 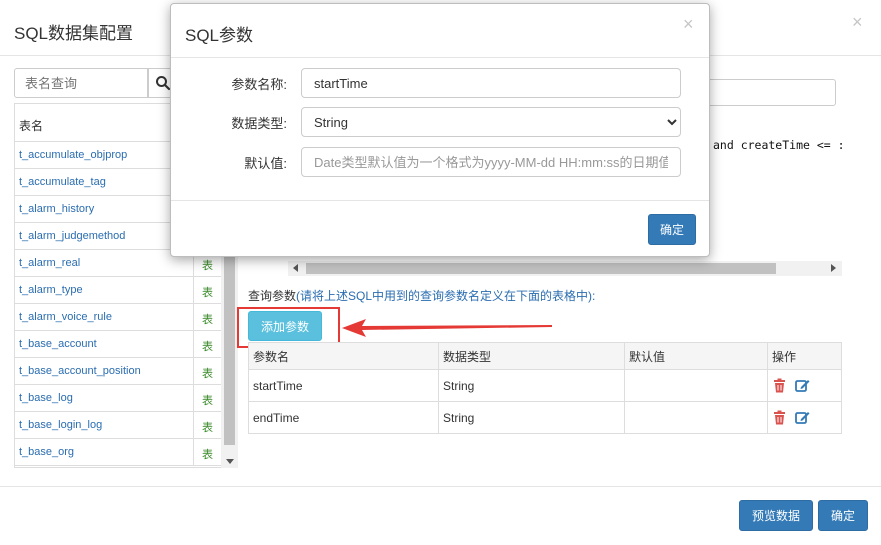 I want to click on table-list-item: t_base_account_position 表, so click(x=126, y=371).